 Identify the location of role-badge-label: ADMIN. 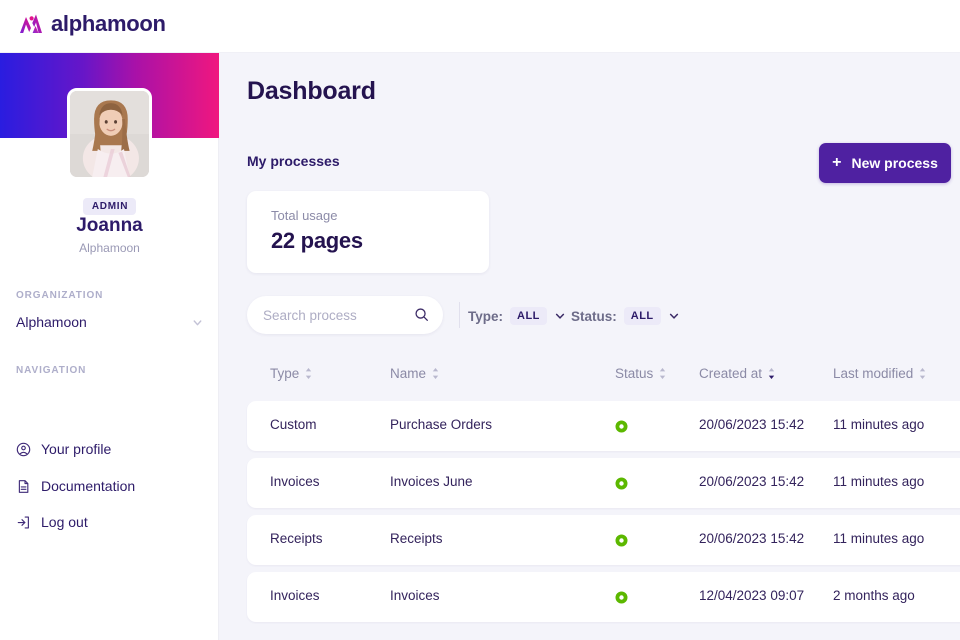
(109, 206).